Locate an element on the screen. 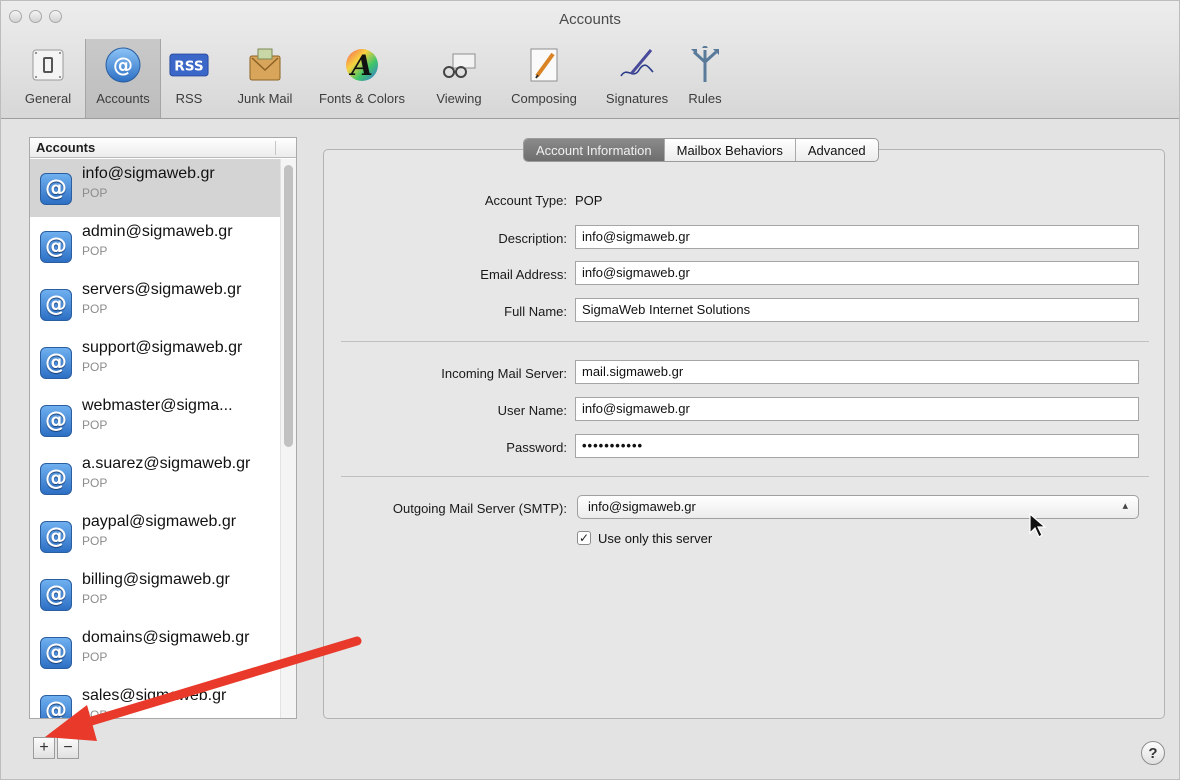 This screenshot has width=1180, height=780. smtp-server-label: Outgoing Mail Server (SMTP): is located at coordinates (479, 508).